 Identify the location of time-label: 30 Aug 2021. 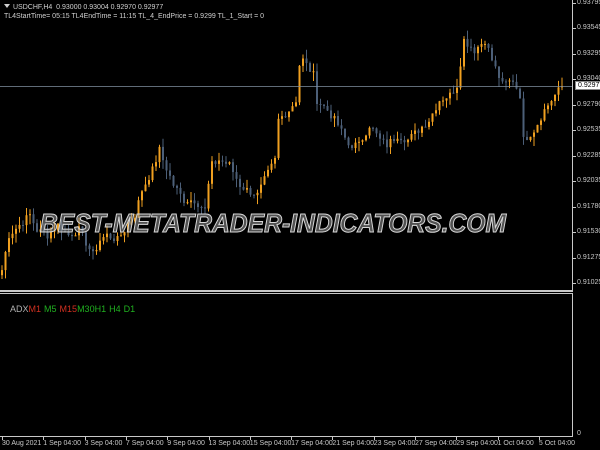
(22, 443).